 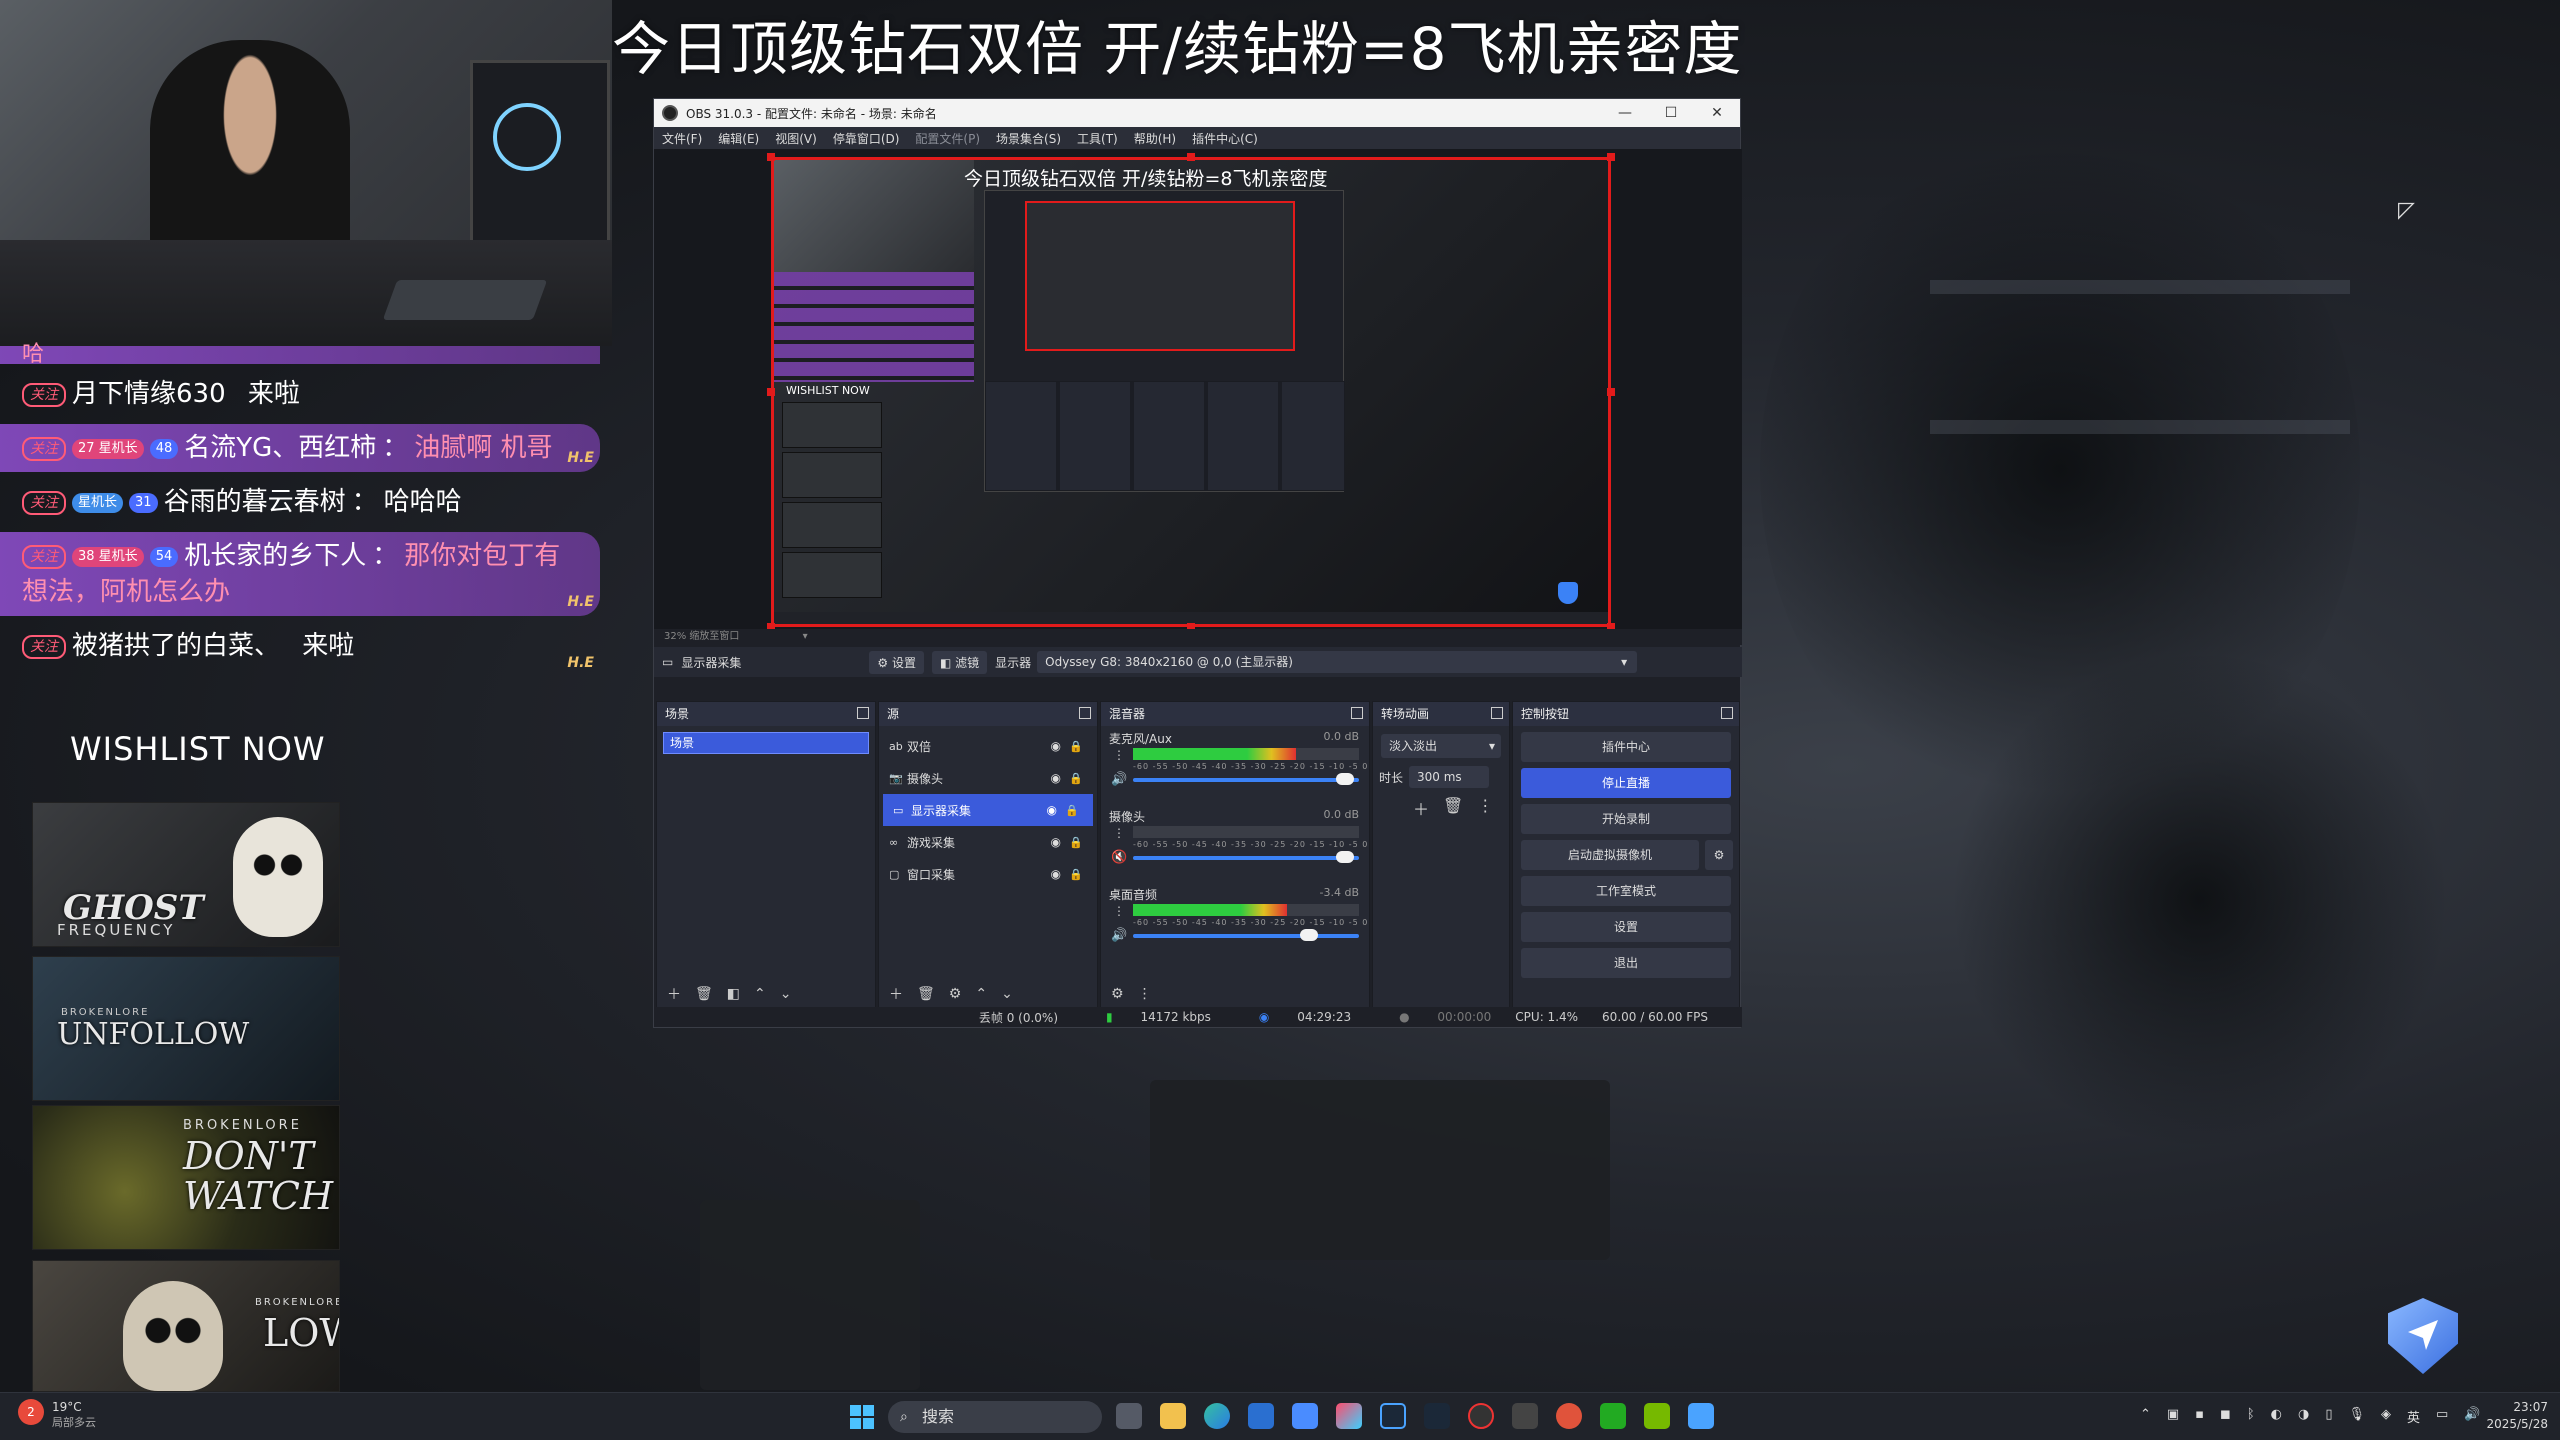 What do you see at coordinates (1481, 1416) in the screenshot?
I see `obs-taskbar-icon` at bounding box center [1481, 1416].